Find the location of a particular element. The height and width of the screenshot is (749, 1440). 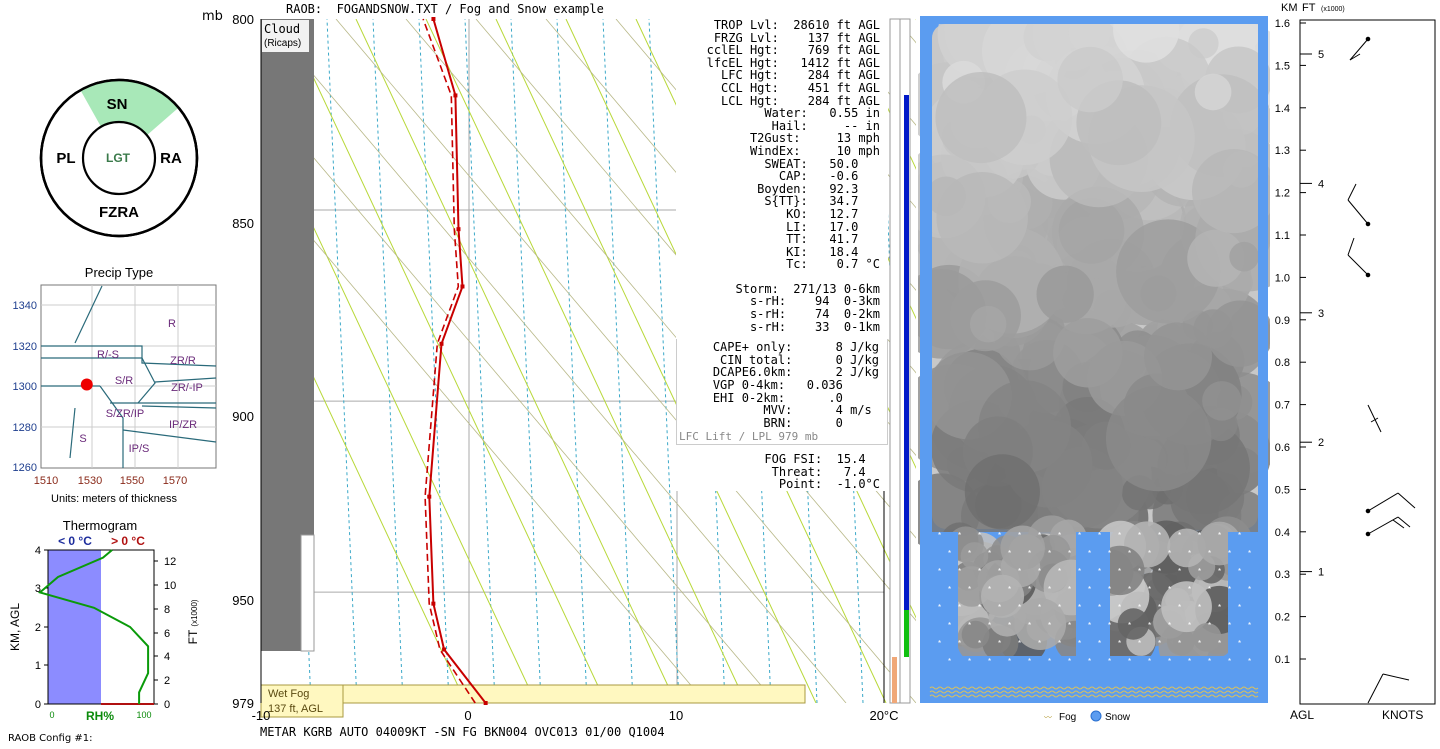

temperature-profile-line is located at coordinates (457, 361).